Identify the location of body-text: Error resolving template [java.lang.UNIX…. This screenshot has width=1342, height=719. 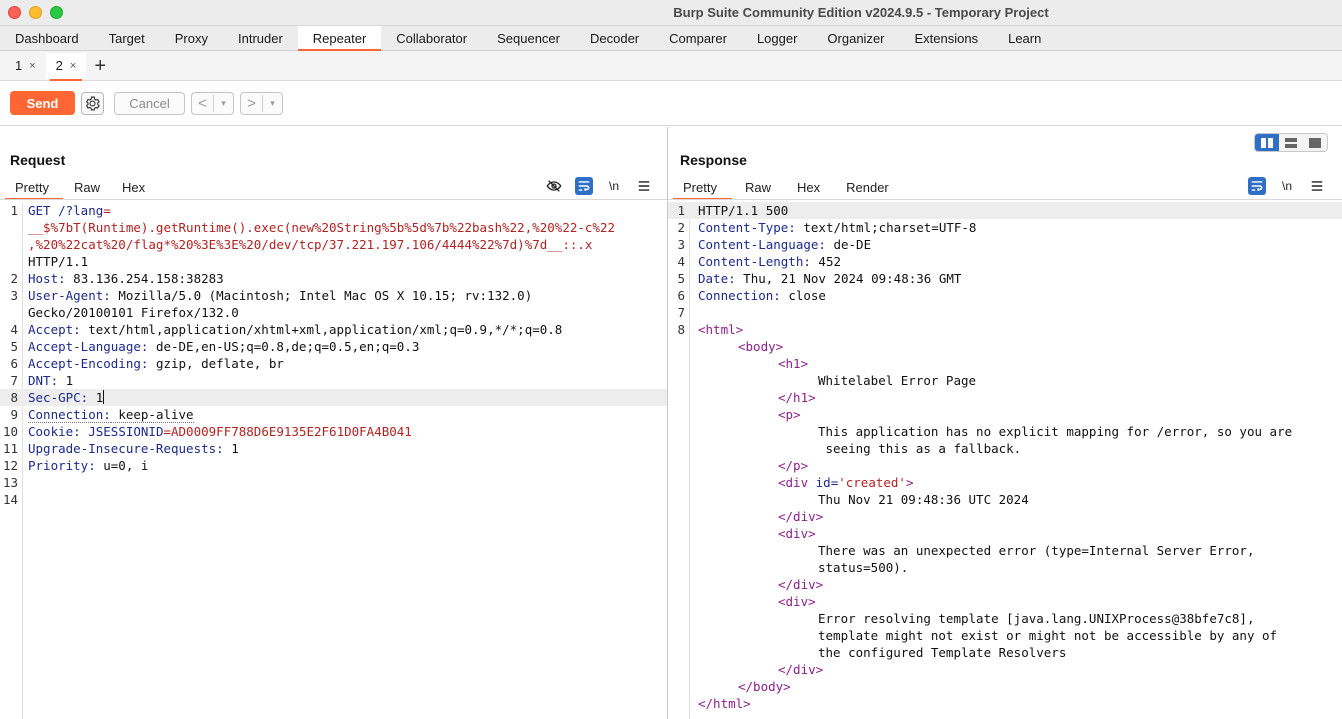
(1036, 618).